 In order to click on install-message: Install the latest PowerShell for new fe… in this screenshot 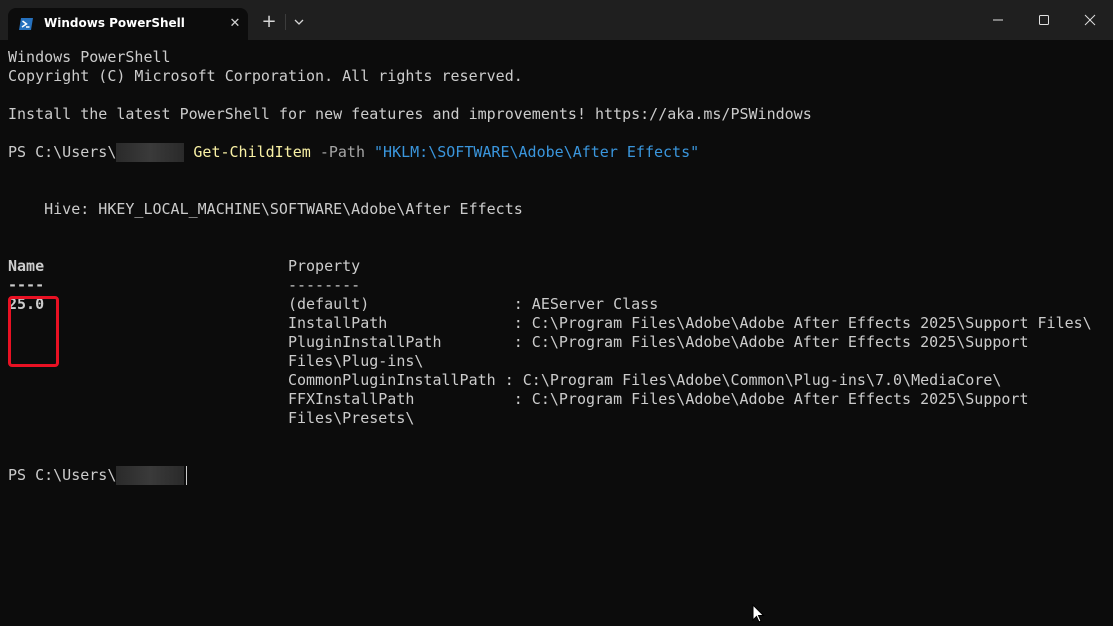, I will do `click(410, 114)`.